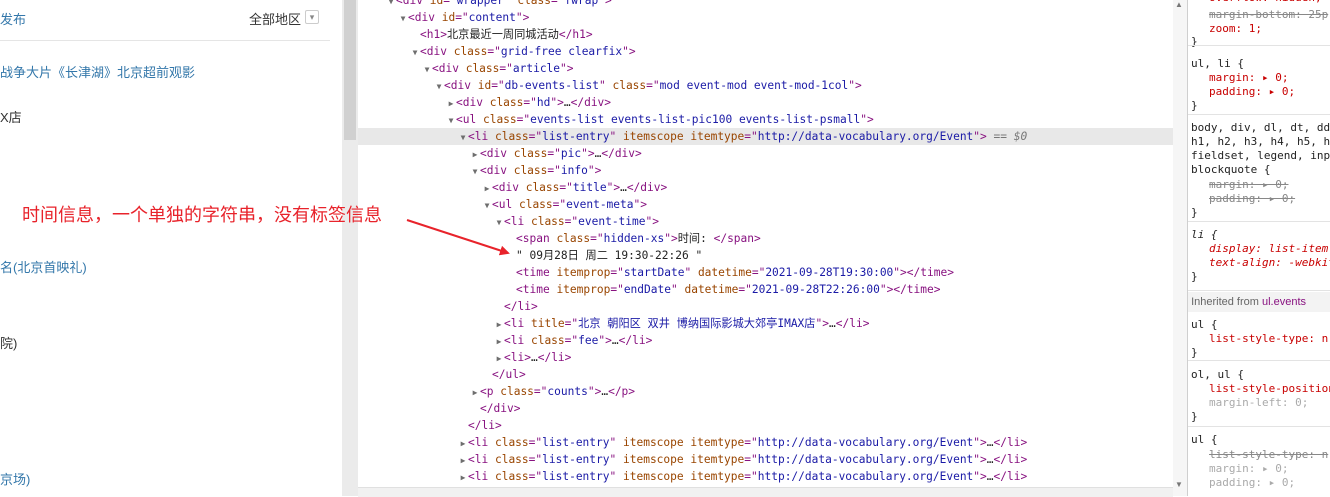 This screenshot has width=1330, height=497. What do you see at coordinates (765, 4) in the screenshot?
I see `dom-node: ▼ <div id="wrapper" class="fwrap">` at bounding box center [765, 4].